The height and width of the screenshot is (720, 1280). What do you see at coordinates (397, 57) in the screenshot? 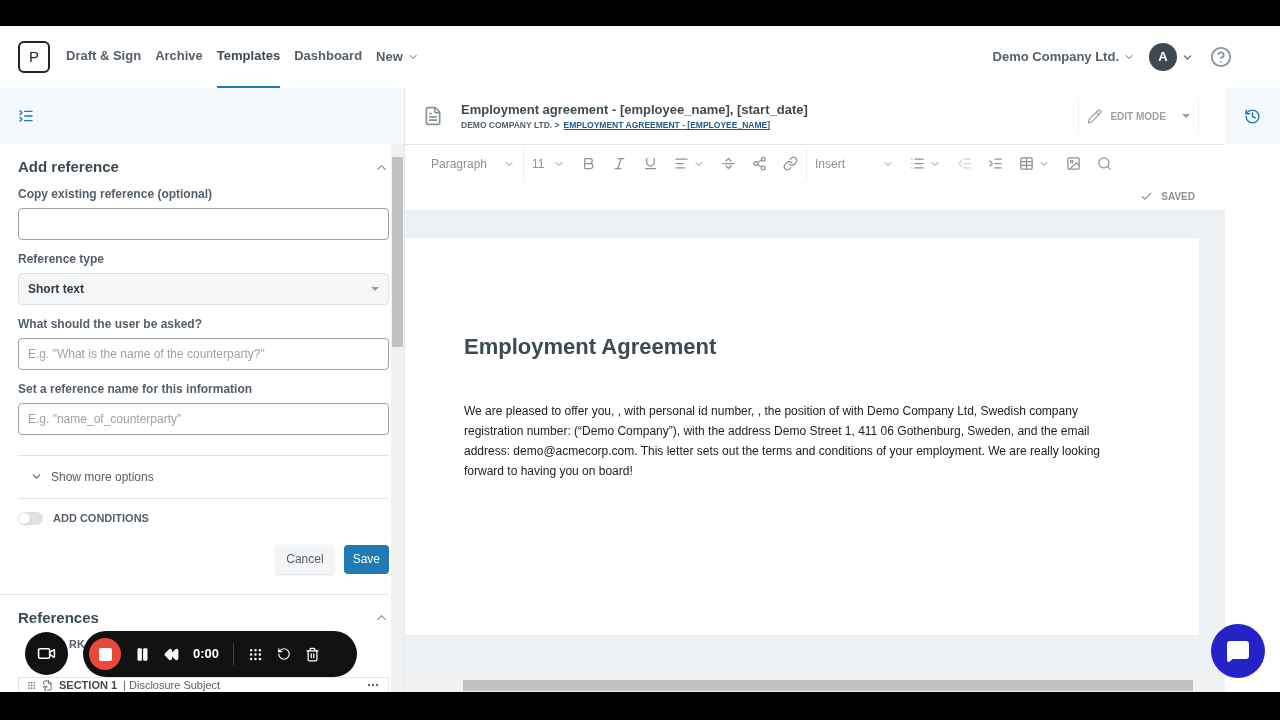
I see `new-menu: New` at bounding box center [397, 57].